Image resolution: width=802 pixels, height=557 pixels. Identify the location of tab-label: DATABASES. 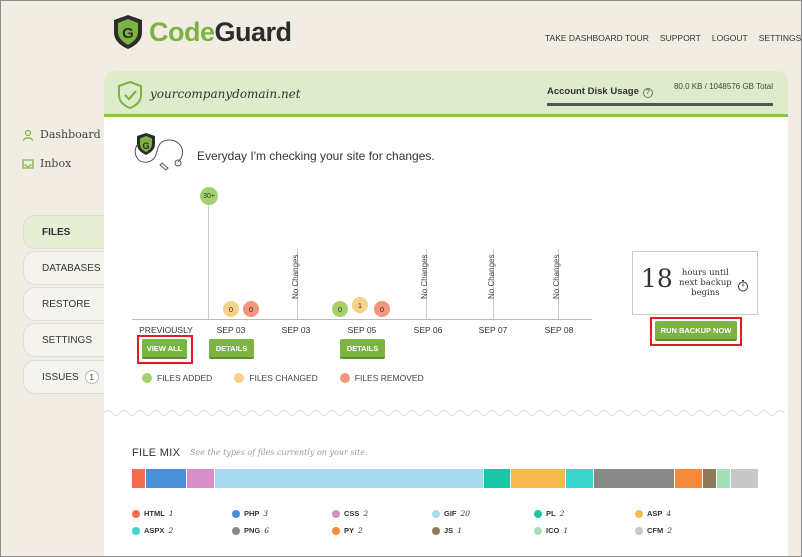
(71, 268).